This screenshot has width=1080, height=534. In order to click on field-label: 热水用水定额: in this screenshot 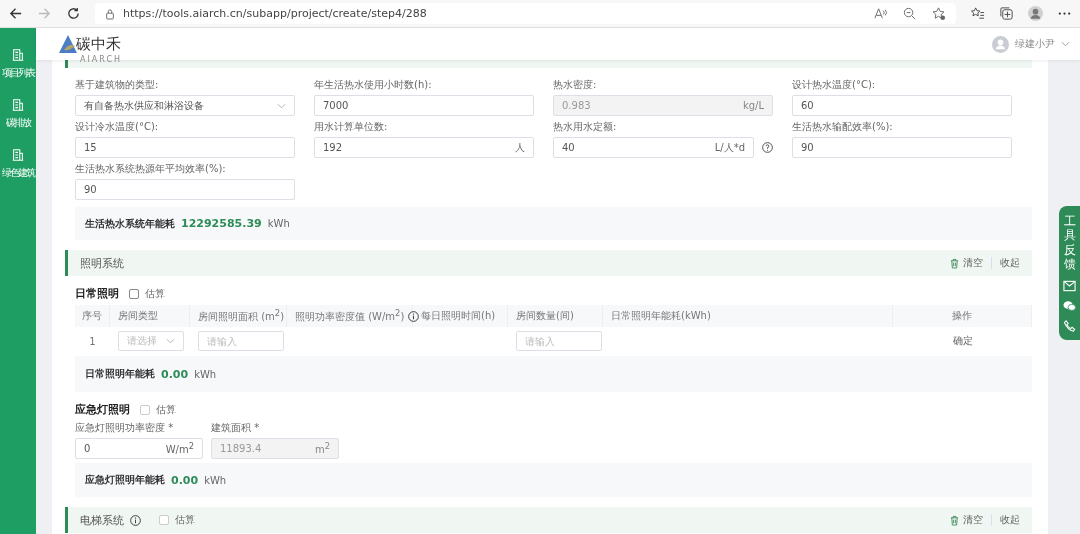, I will do `click(585, 127)`.